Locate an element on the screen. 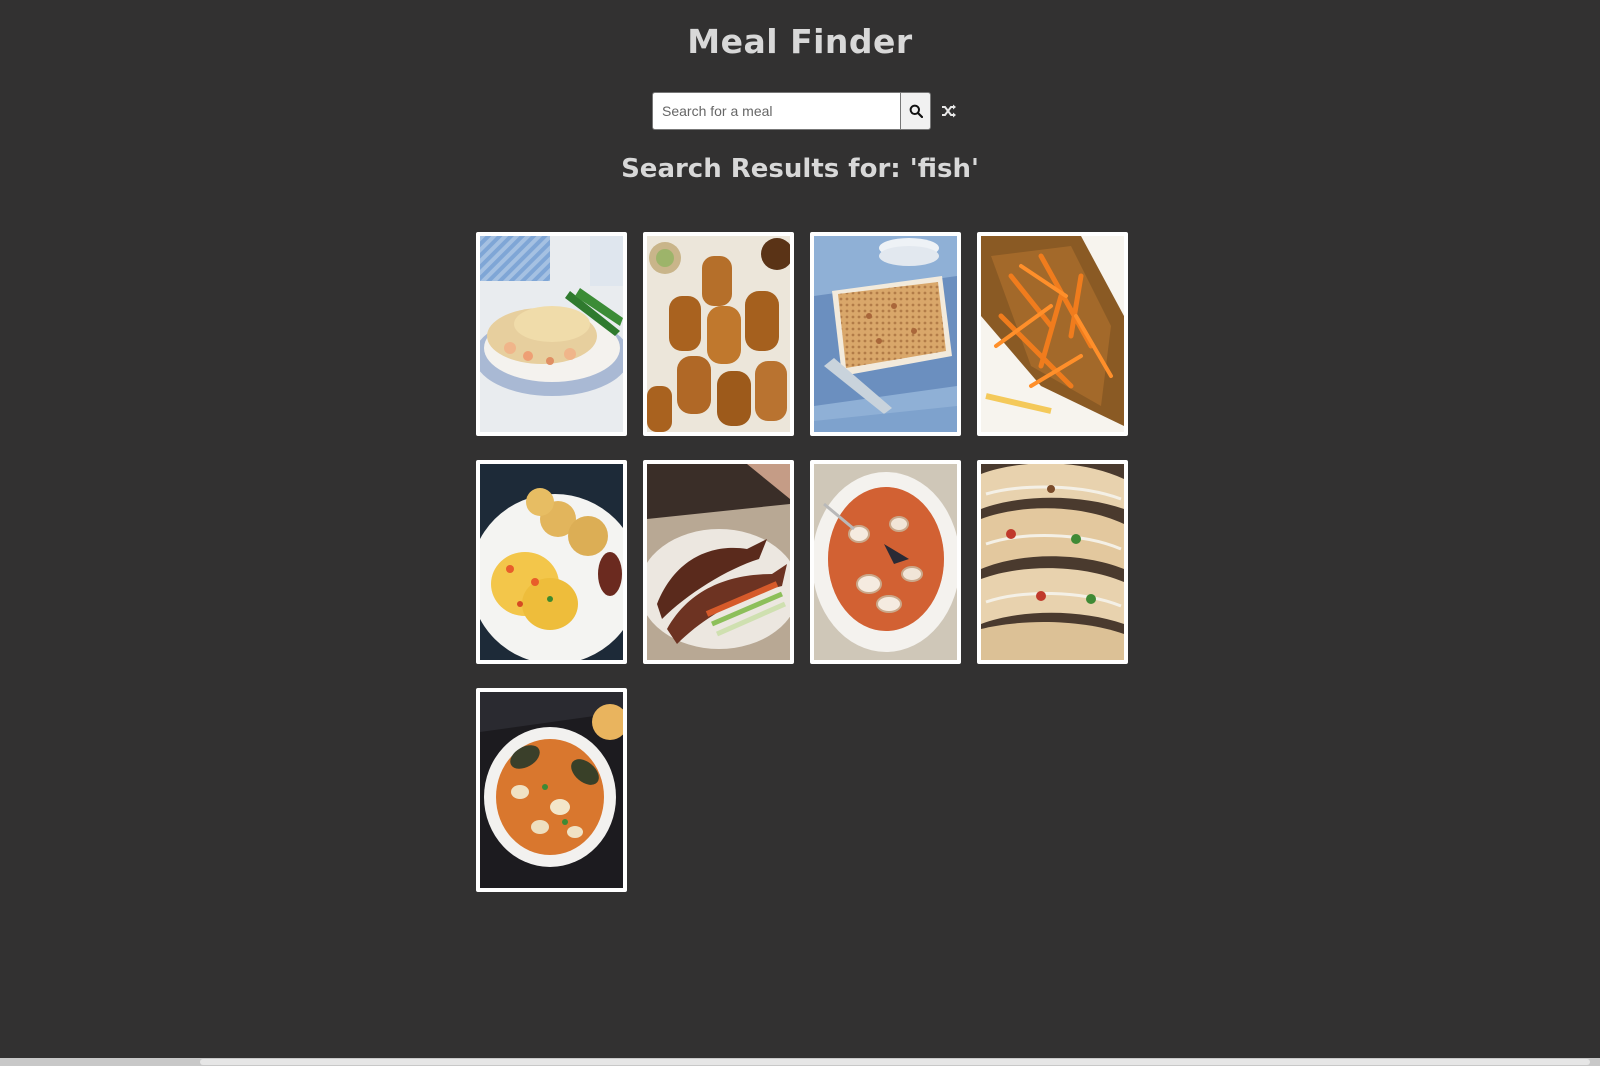  croquettes-image is located at coordinates (718, 334).